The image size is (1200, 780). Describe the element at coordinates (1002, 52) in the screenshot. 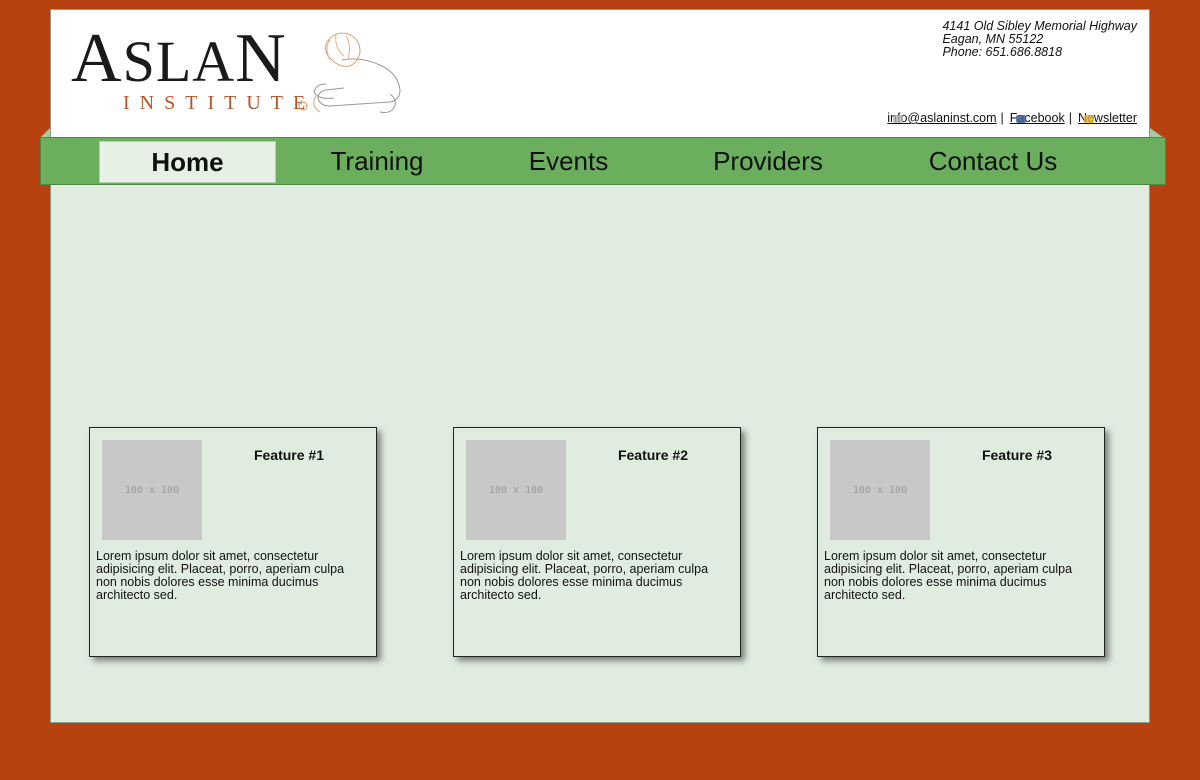

I see `address-phone: Phone: 651.686.8818` at that location.